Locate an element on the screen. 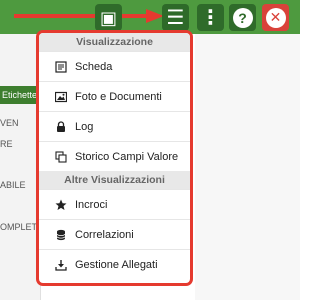  annotation-arrow is located at coordinates (89, 16).